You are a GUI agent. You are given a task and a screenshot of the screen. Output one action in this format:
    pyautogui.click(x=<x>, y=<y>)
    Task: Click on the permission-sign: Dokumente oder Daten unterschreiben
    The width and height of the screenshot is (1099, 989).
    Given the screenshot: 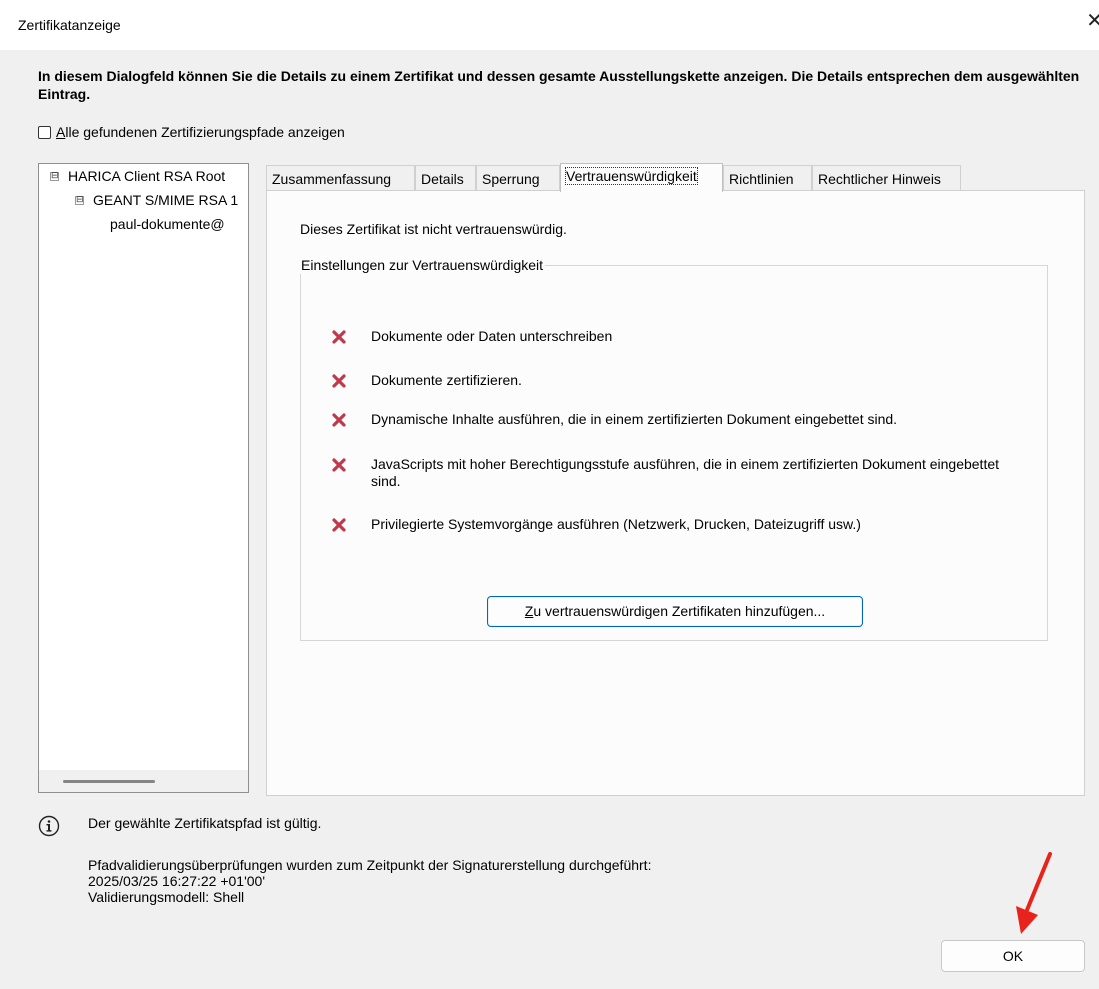 What is the action you would take?
    pyautogui.click(x=671, y=336)
    